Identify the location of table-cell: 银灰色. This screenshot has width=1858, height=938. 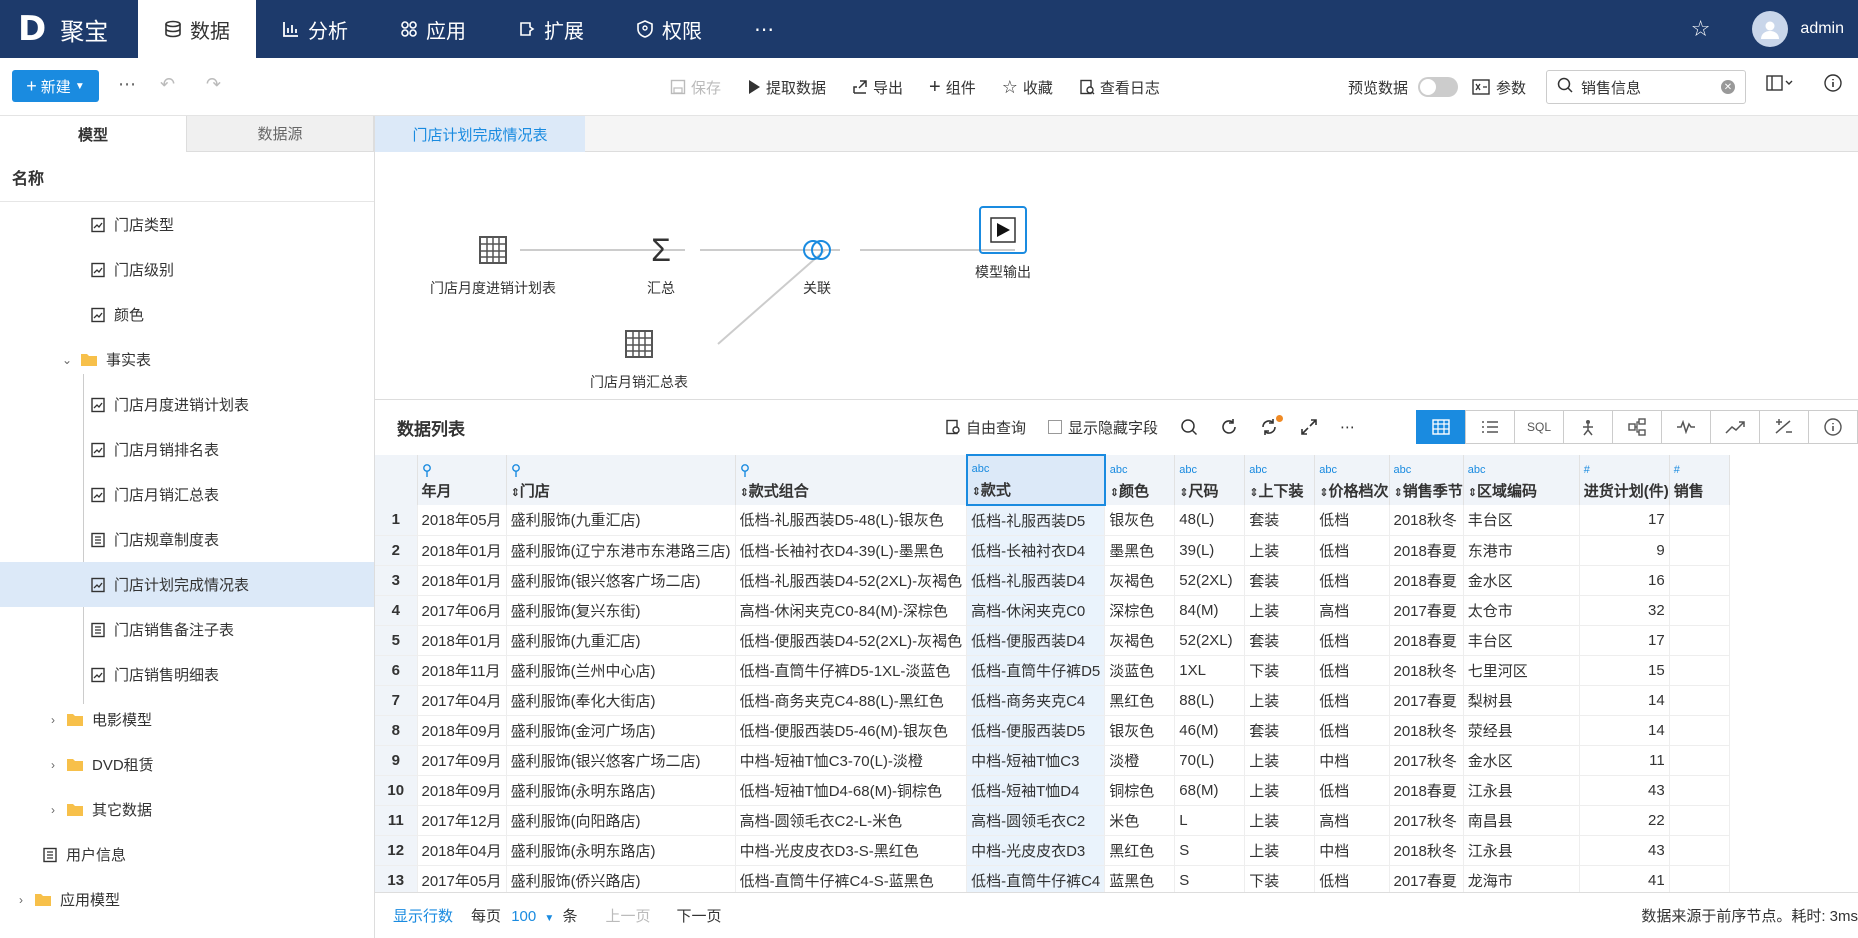
(1140, 730).